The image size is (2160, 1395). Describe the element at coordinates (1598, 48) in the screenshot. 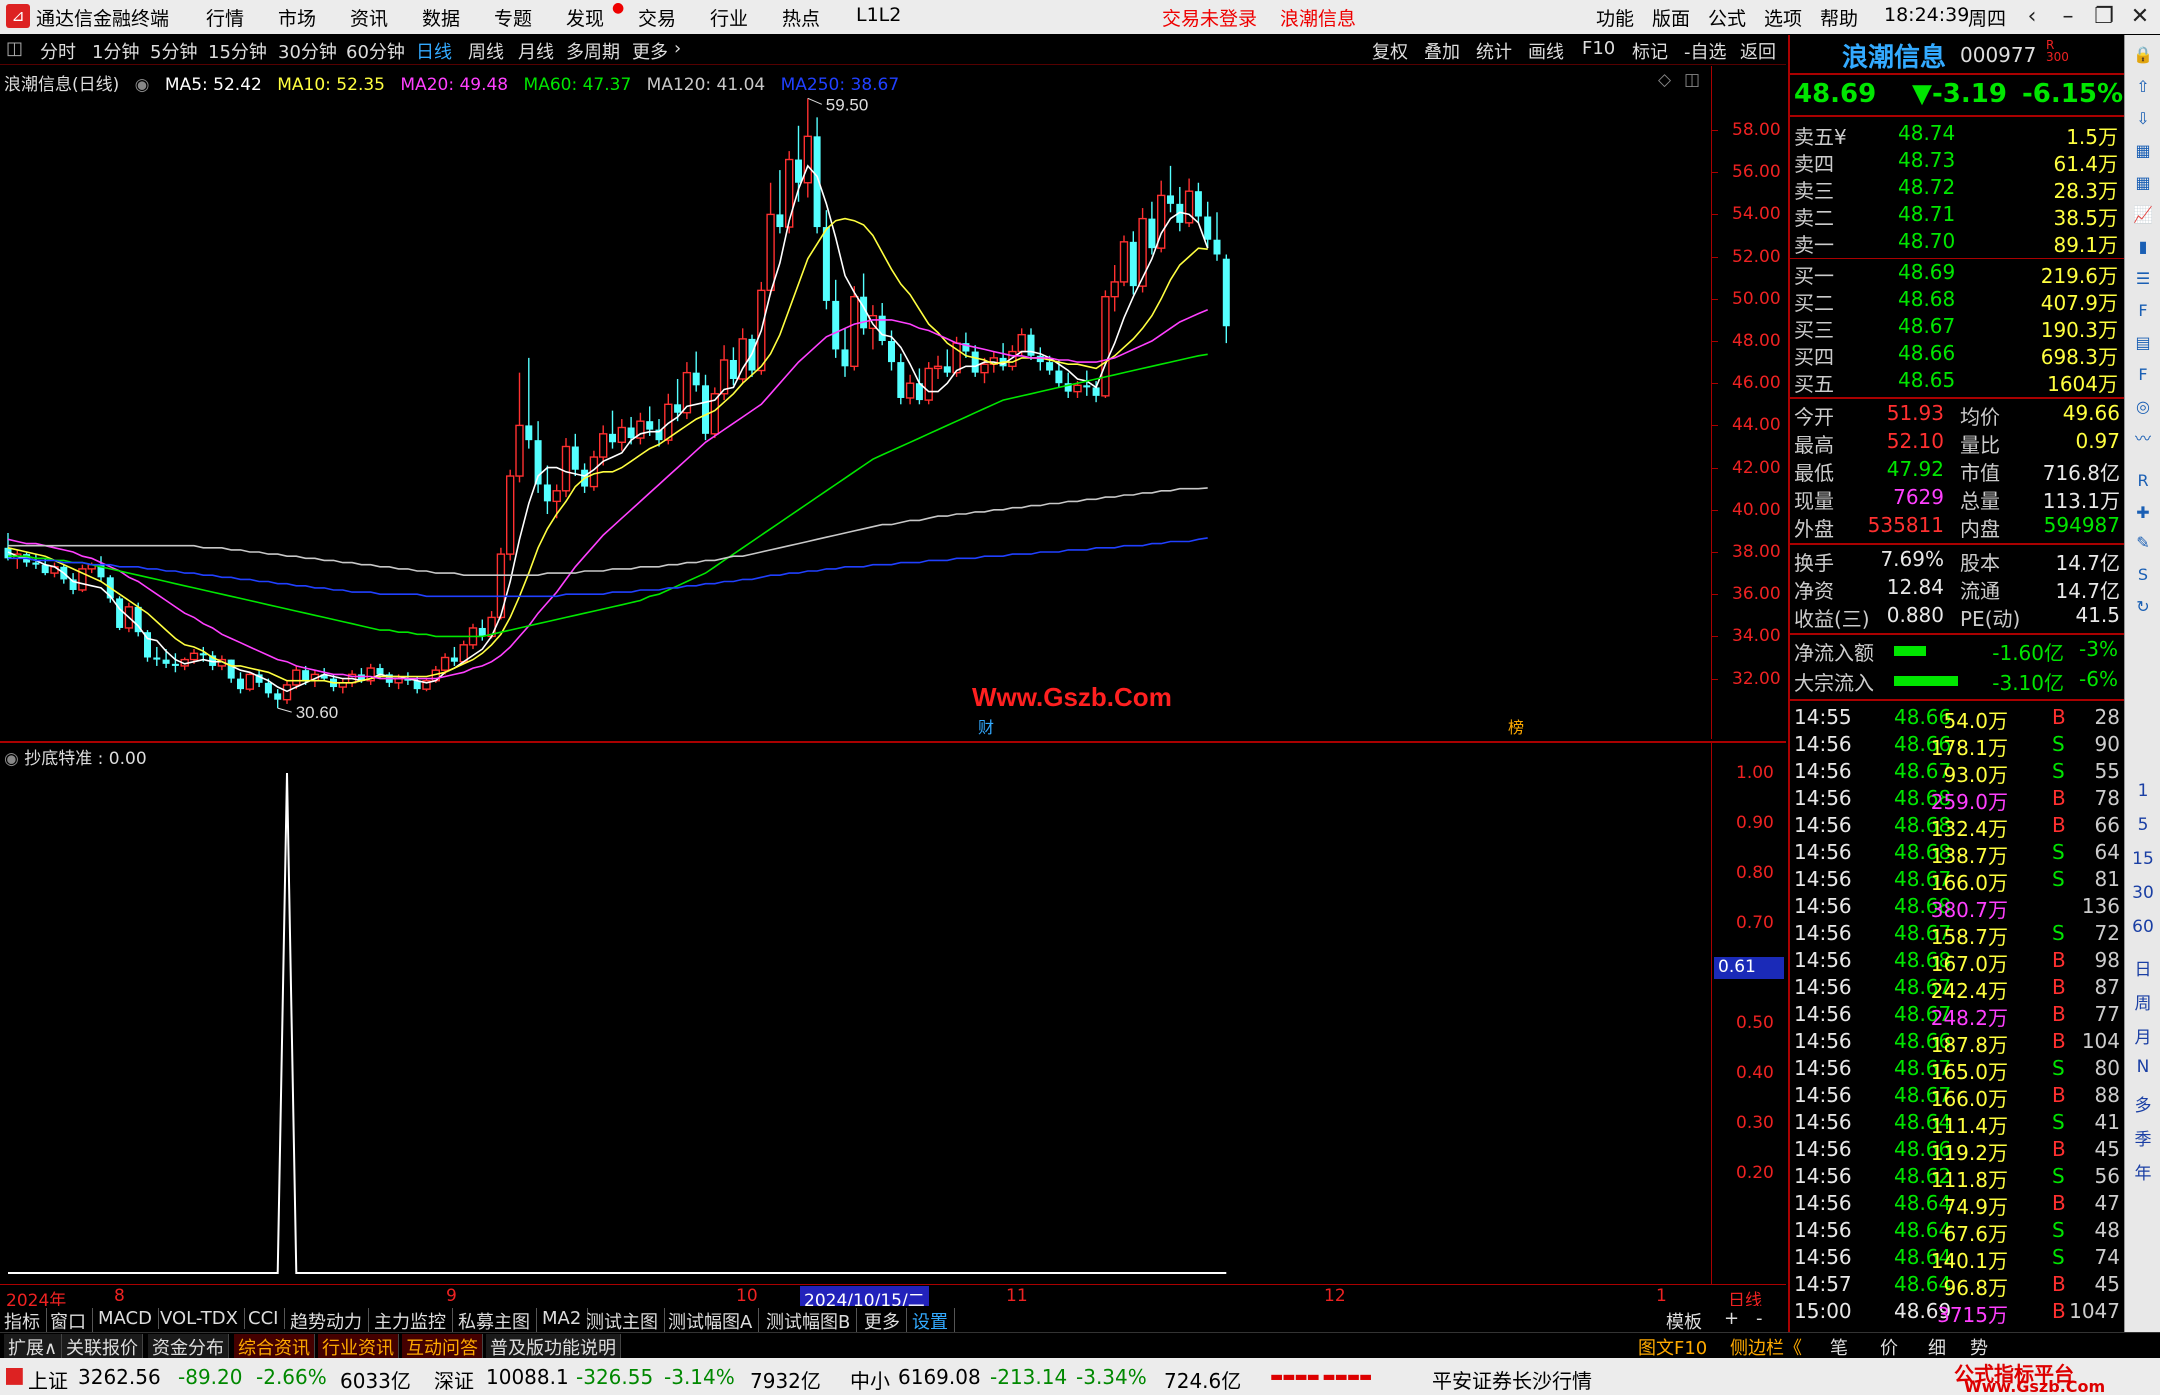

I see `tool-f10: F10` at that location.